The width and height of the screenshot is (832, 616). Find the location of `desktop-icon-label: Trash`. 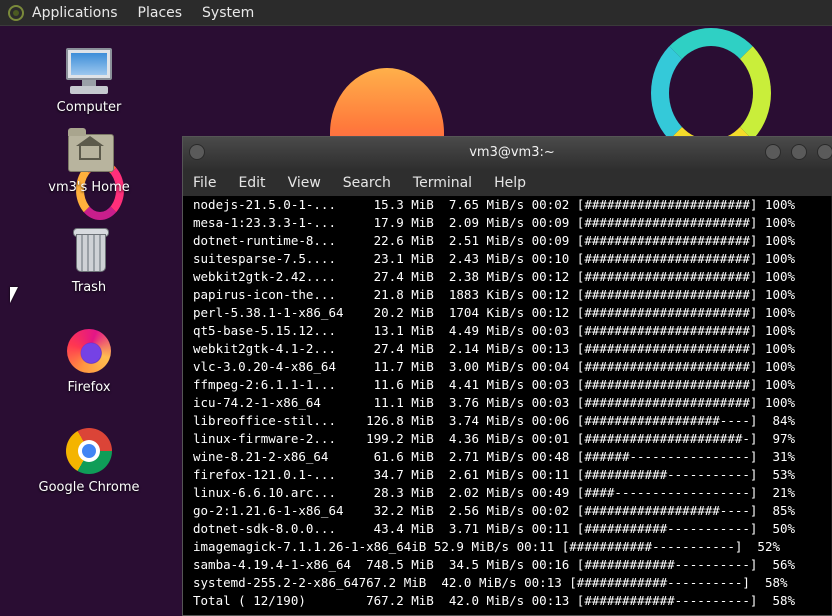

desktop-icon-label: Trash is located at coordinates (89, 287).